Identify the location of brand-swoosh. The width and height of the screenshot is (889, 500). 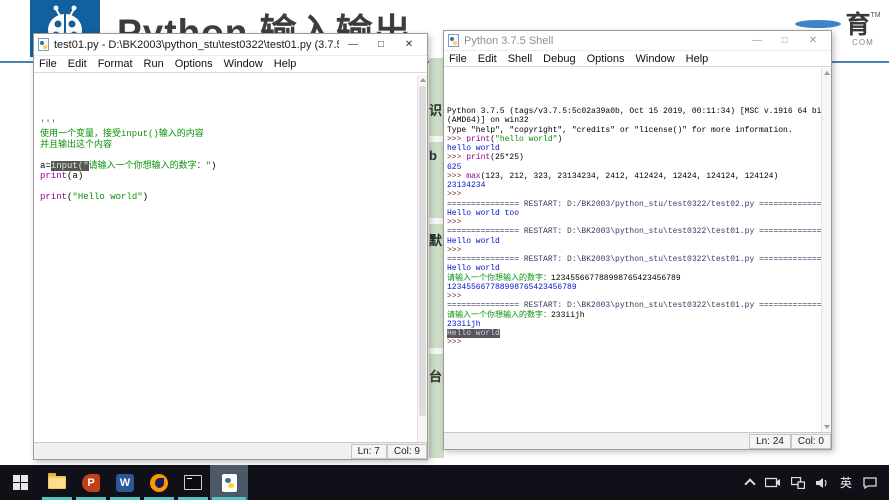
(818, 24).